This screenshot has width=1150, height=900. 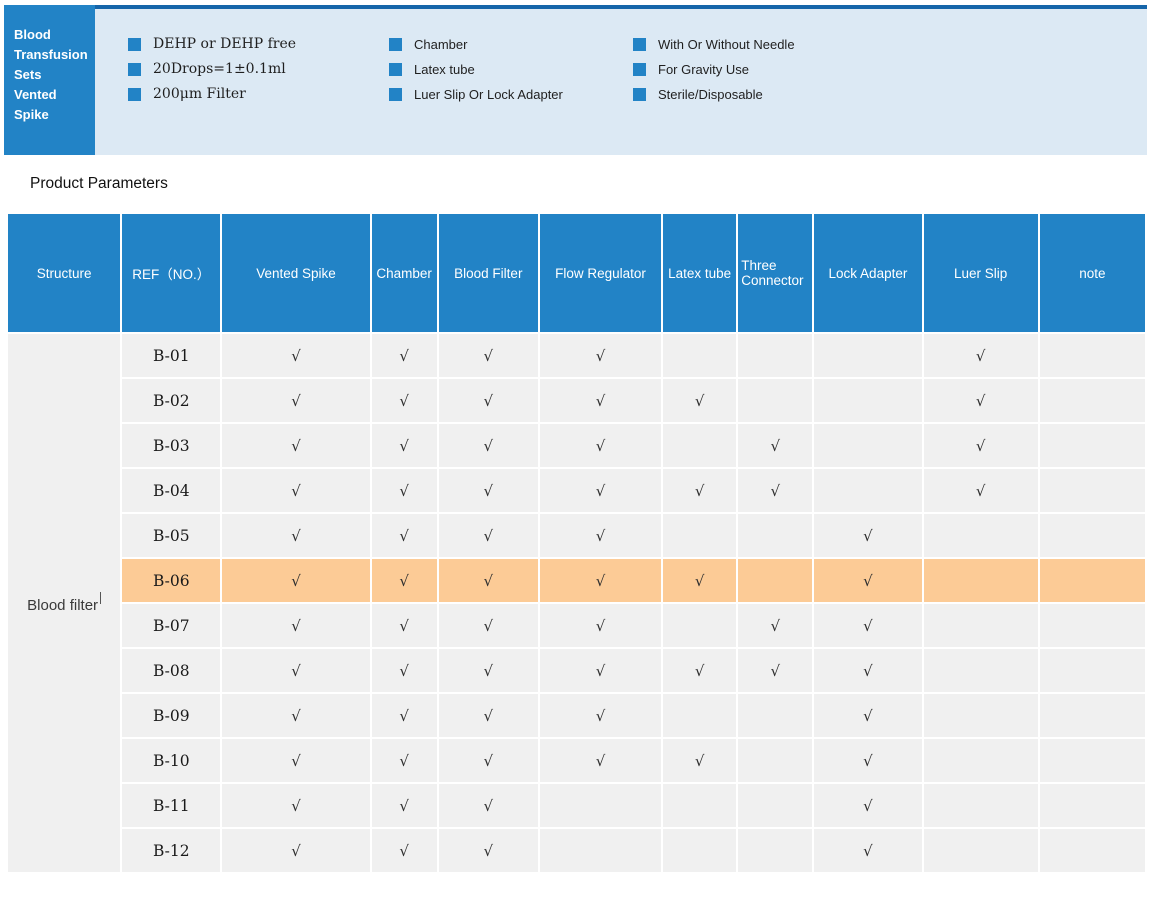 What do you see at coordinates (219, 69) in the screenshot?
I see `feature-label: 20Drops=1±0.1ml` at bounding box center [219, 69].